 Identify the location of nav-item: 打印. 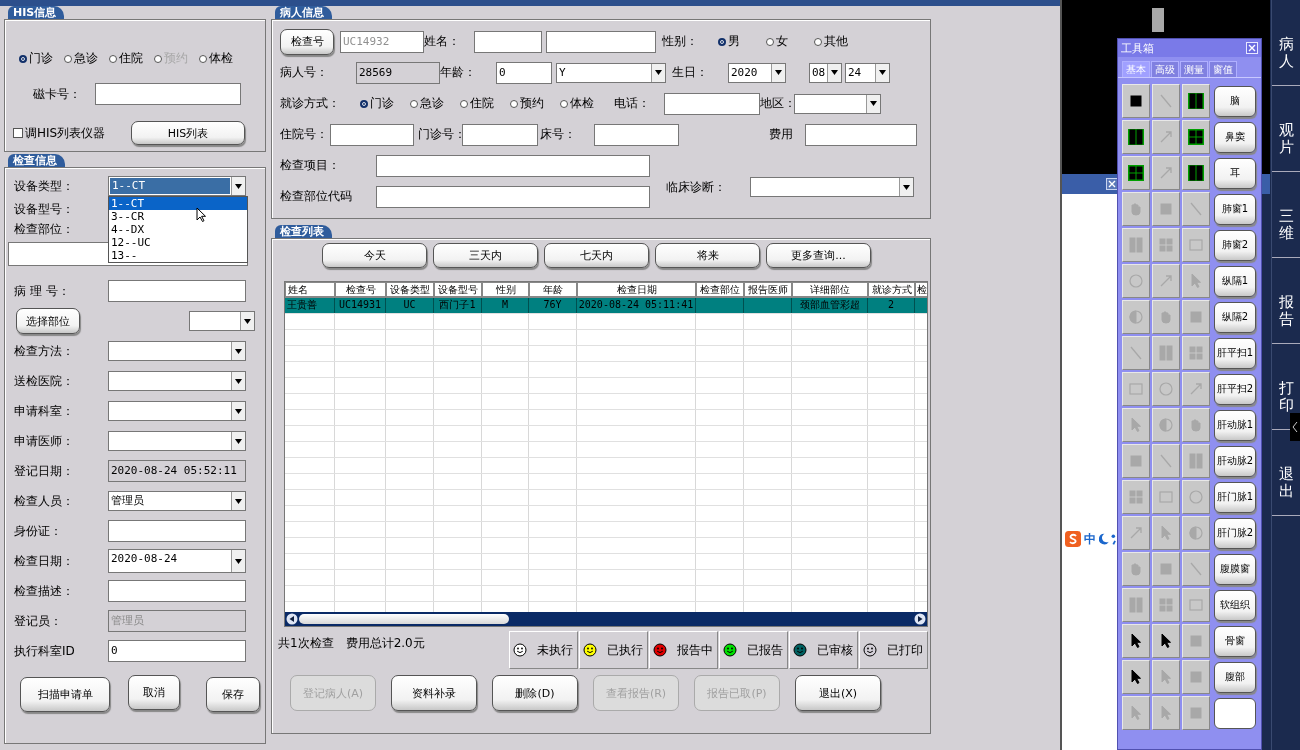
(1286, 396).